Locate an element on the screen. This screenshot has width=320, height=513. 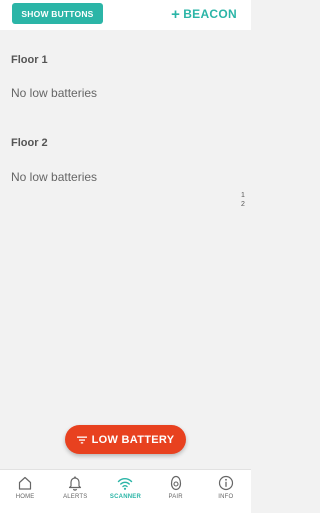
section-index: 1 2 is located at coordinates (243, 200).